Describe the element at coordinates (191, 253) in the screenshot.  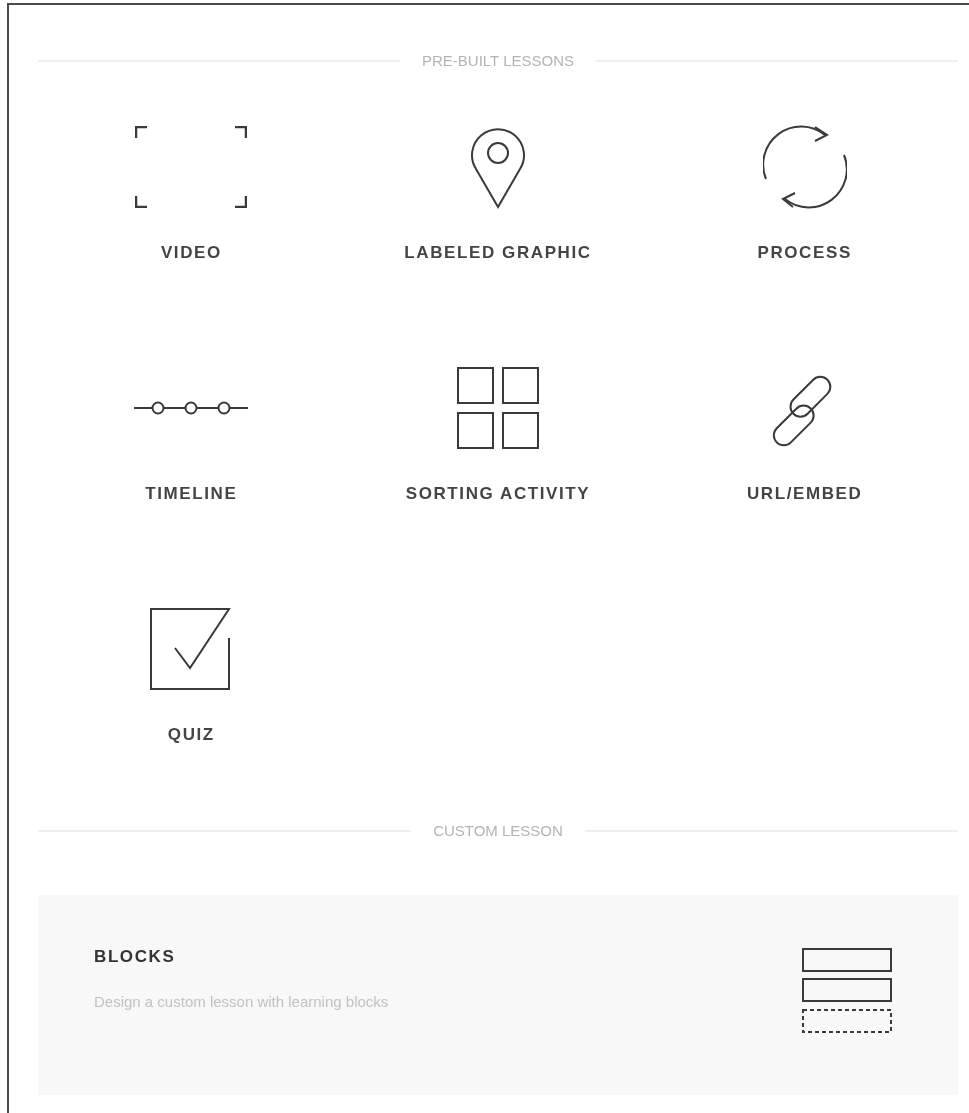
I see `lesson-label: VIDEO` at that location.